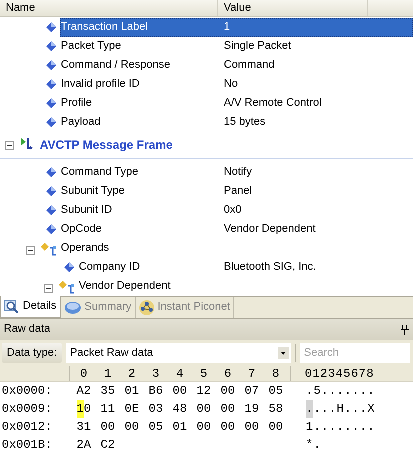  I want to click on tree-row: Company ID Bluetooth SIG, Inc., so click(245, 267).